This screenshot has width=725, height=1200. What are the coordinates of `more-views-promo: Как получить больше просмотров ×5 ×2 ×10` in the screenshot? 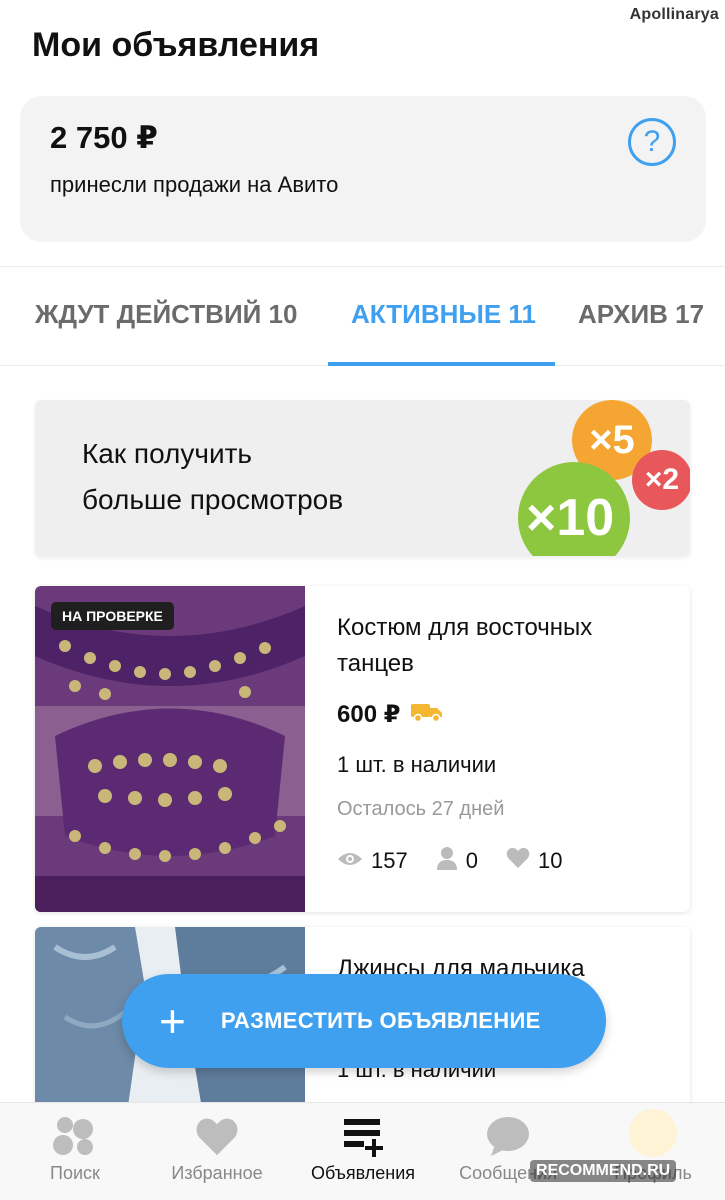 It's located at (362, 478).